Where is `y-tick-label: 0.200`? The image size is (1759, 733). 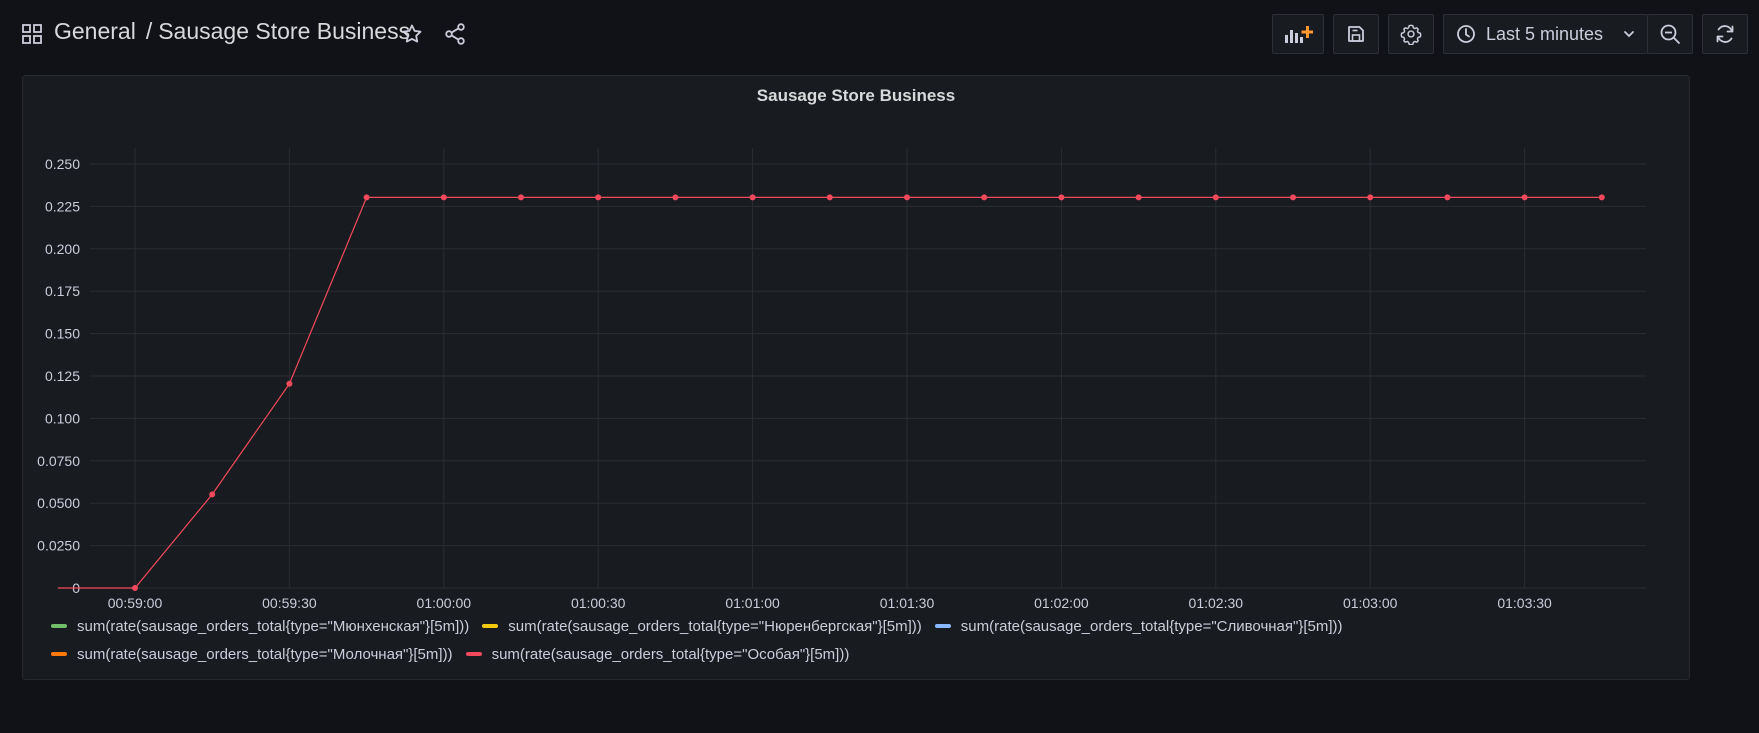 y-tick-label: 0.200 is located at coordinates (62, 249).